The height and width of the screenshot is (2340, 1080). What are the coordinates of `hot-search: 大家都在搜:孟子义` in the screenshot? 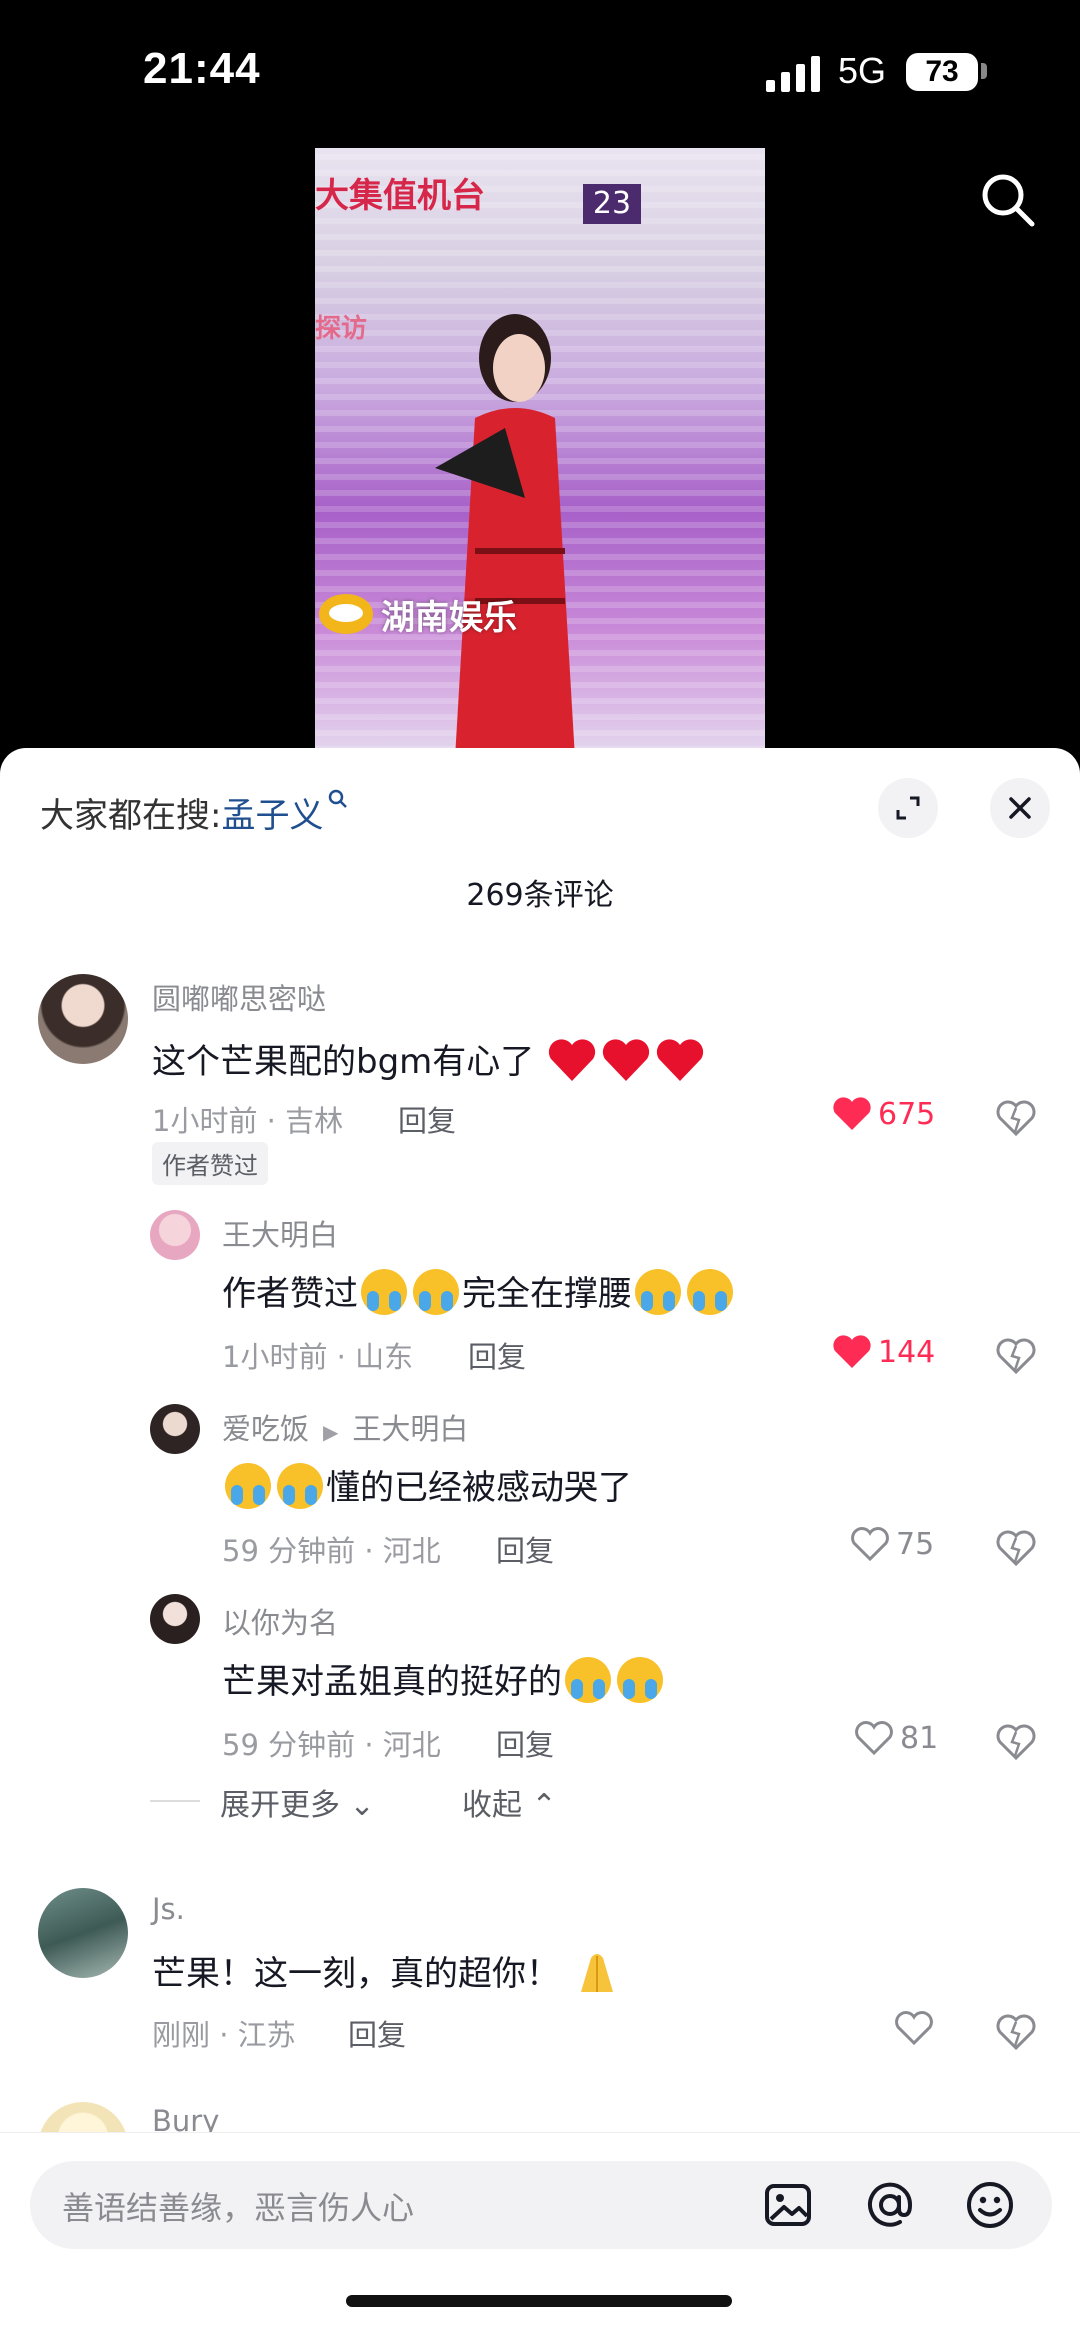 It's located at (194, 812).